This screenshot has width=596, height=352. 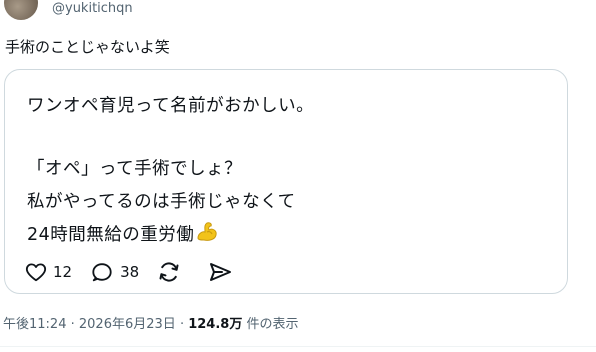 I want to click on quote-line-4: 24時間無給の重労働, so click(x=122, y=234).